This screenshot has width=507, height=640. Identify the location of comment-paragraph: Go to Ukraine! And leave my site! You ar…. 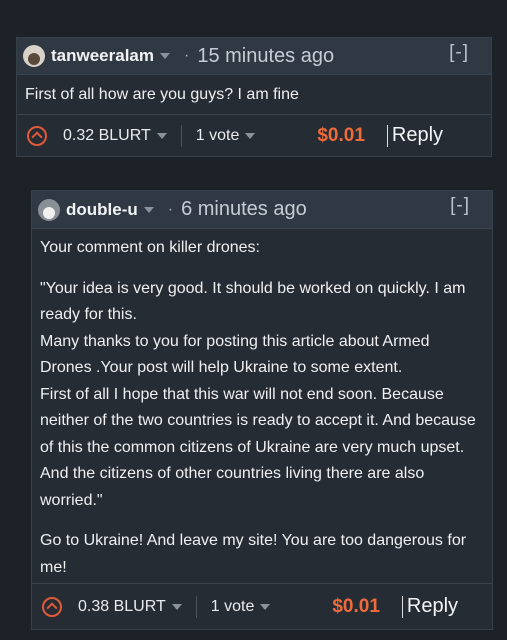
(253, 554).